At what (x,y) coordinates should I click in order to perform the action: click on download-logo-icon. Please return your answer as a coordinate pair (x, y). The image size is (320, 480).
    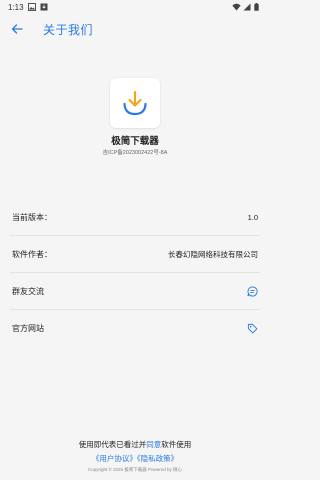
    Looking at the image, I should click on (135, 103).